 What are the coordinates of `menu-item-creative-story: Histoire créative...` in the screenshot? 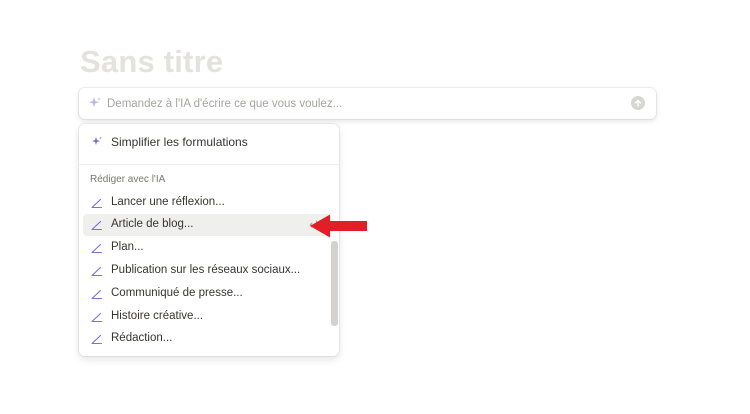 It's located at (207, 317).